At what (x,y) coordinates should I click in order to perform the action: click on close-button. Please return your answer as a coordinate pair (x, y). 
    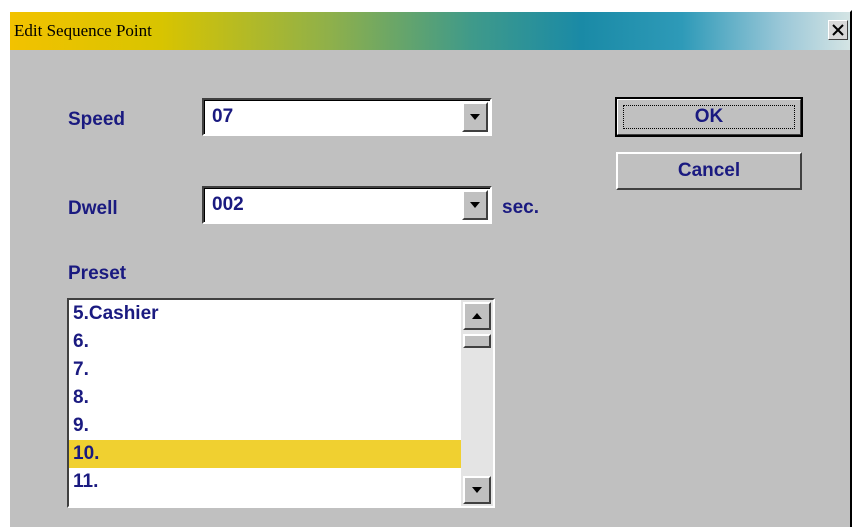
    Looking at the image, I should click on (838, 30).